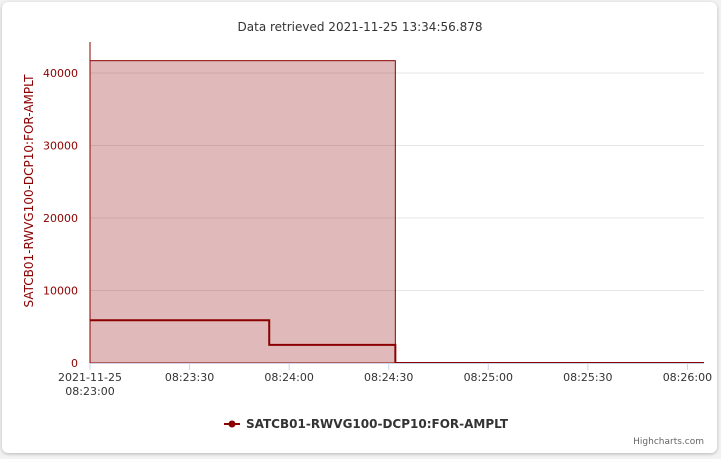 The image size is (721, 459). Describe the element at coordinates (377, 424) in the screenshot. I see `legend-label: SATCB01-RWVG100-DCP10:FOR-AMPLT` at that location.